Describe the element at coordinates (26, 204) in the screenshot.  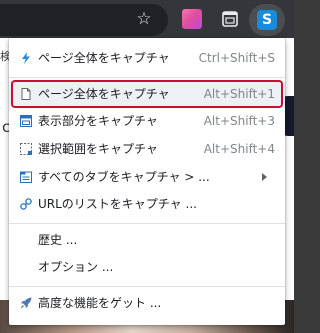
I see `url-list-icon` at that location.